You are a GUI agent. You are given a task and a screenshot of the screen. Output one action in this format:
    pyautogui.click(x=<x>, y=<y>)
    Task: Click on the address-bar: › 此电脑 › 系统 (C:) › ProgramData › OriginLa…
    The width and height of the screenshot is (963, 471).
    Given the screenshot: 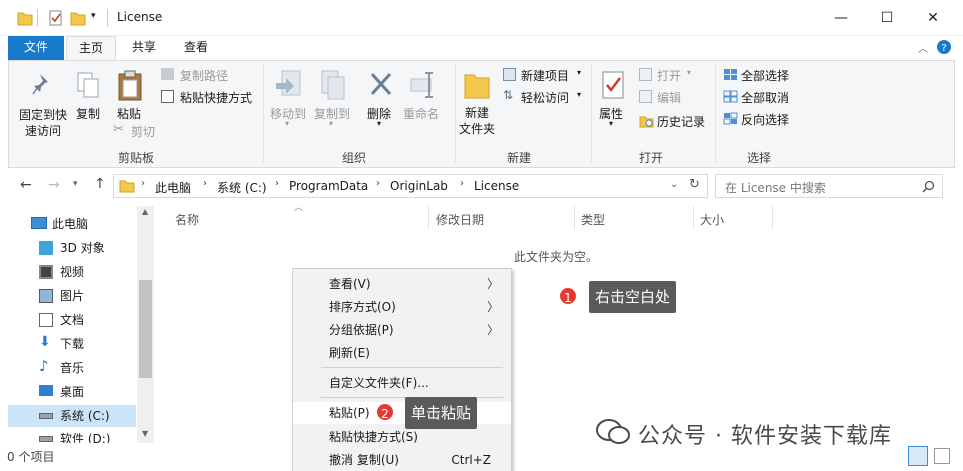 What is the action you would take?
    pyautogui.click(x=410, y=186)
    